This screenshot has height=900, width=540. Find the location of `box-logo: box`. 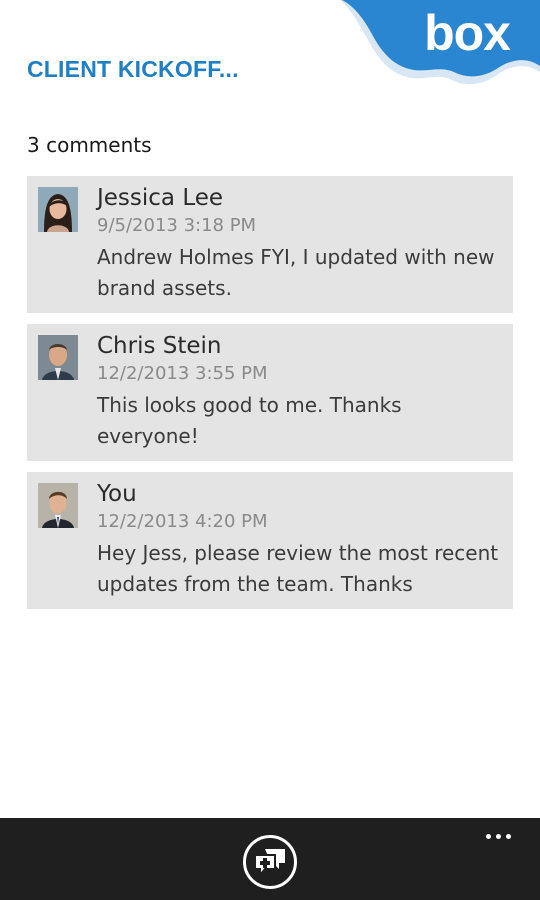

box-logo: box is located at coordinates (467, 33).